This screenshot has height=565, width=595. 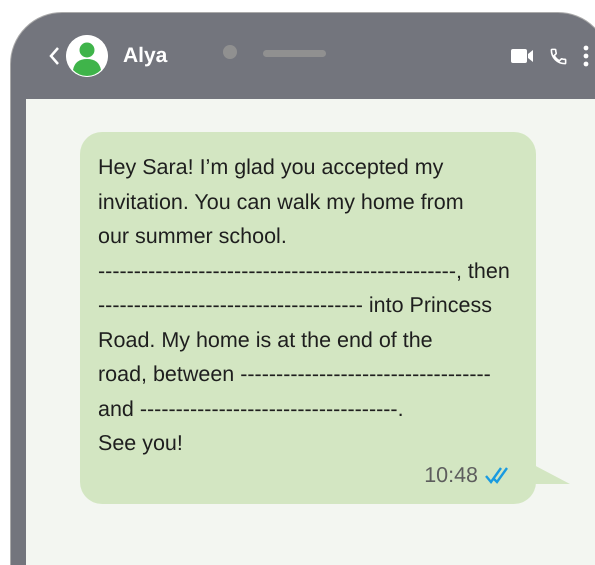 What do you see at coordinates (451, 475) in the screenshot?
I see `message-time: 10:48` at bounding box center [451, 475].